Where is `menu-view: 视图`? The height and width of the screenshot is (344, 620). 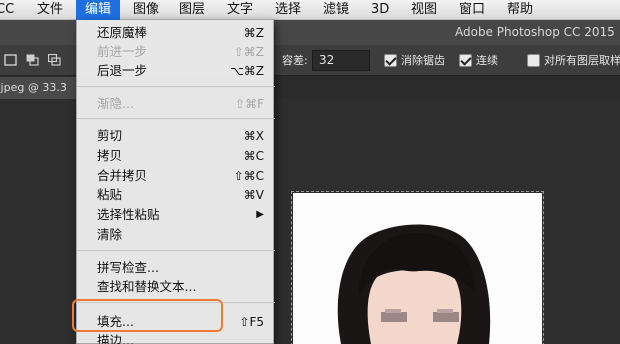 menu-view: 视图 is located at coordinates (425, 10).